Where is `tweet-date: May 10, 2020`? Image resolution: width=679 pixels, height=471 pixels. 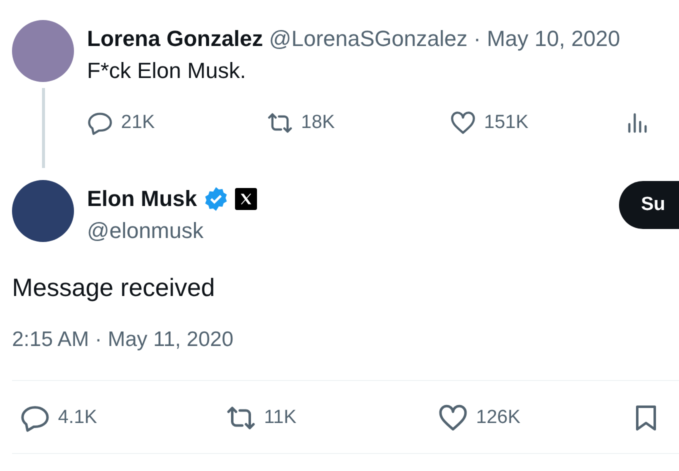
tweet-date: May 10, 2020 is located at coordinates (553, 39).